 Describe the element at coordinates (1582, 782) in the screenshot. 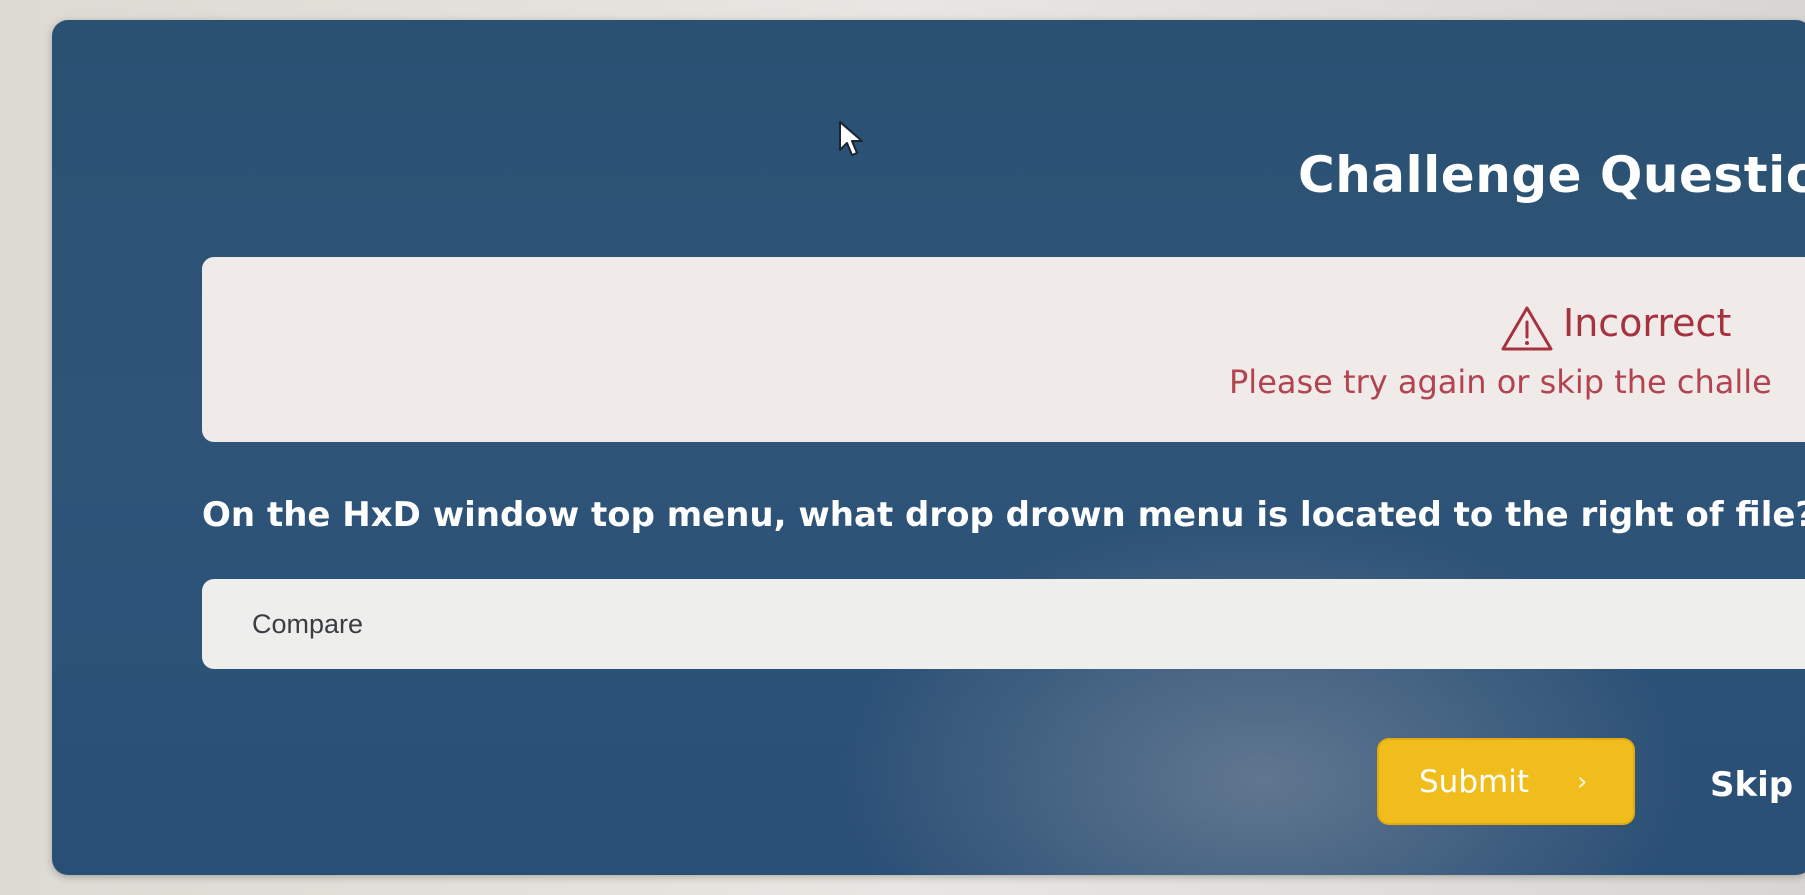

I see `chevron-right-icon: ›` at that location.